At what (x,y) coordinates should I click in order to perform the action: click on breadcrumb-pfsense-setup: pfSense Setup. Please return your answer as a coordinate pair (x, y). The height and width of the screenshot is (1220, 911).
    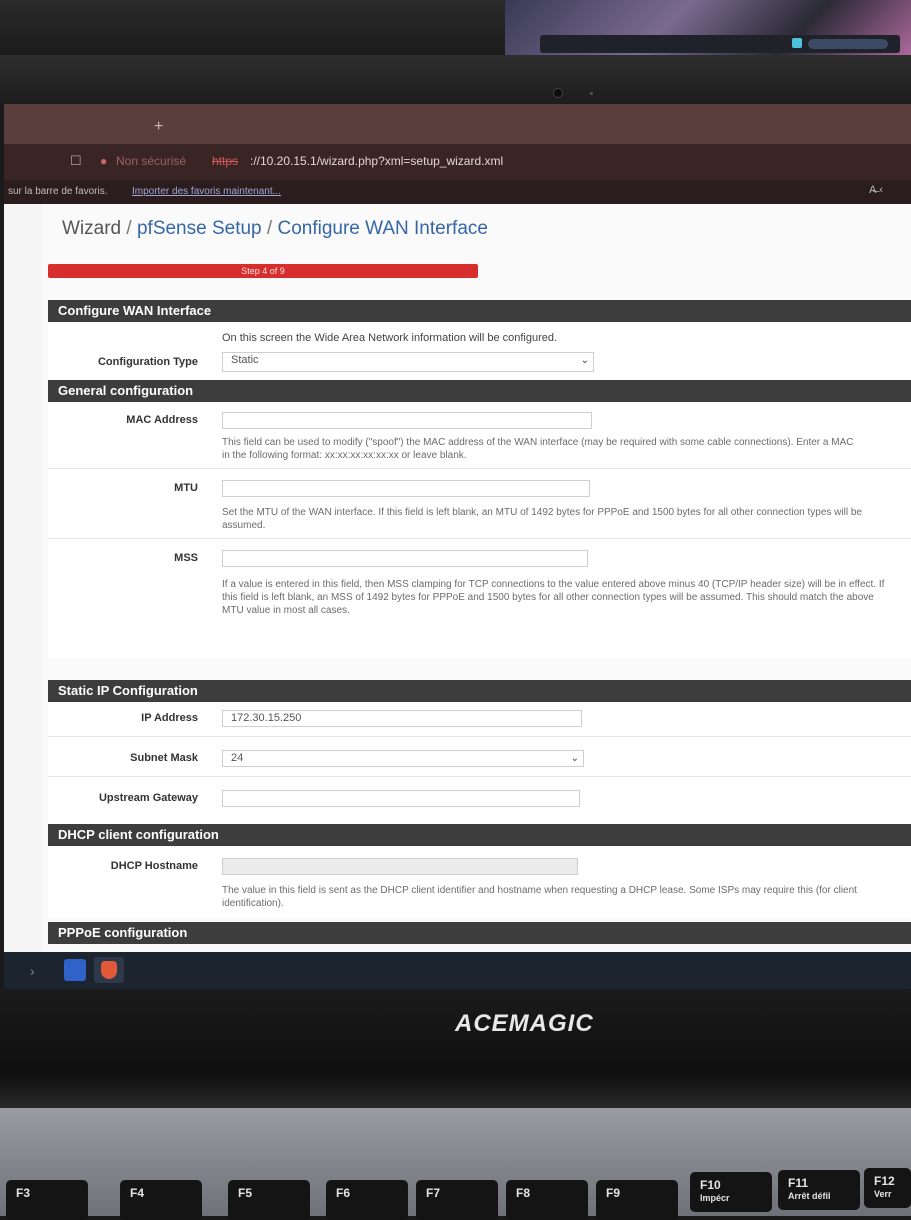
    Looking at the image, I should click on (199, 228).